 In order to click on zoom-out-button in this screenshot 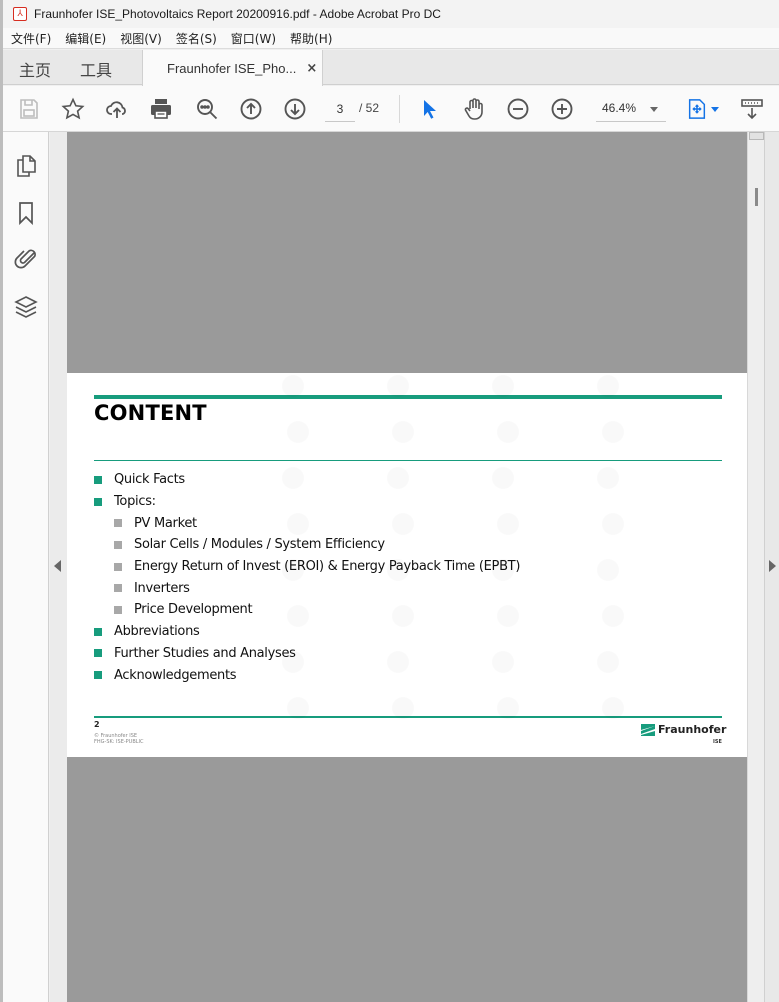, I will do `click(518, 109)`.